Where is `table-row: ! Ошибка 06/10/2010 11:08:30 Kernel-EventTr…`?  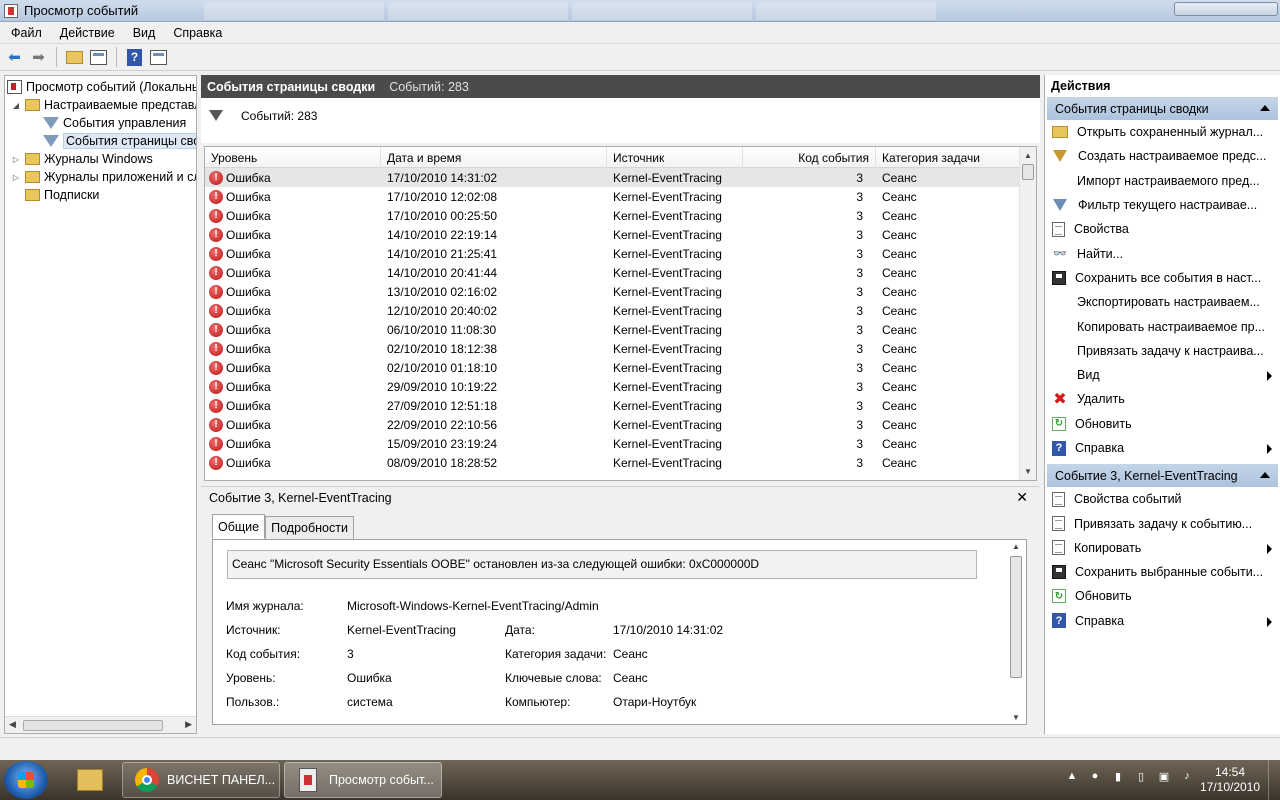 table-row: ! Ошибка 06/10/2010 11:08:30 Kernel-EventTr… is located at coordinates (612, 329).